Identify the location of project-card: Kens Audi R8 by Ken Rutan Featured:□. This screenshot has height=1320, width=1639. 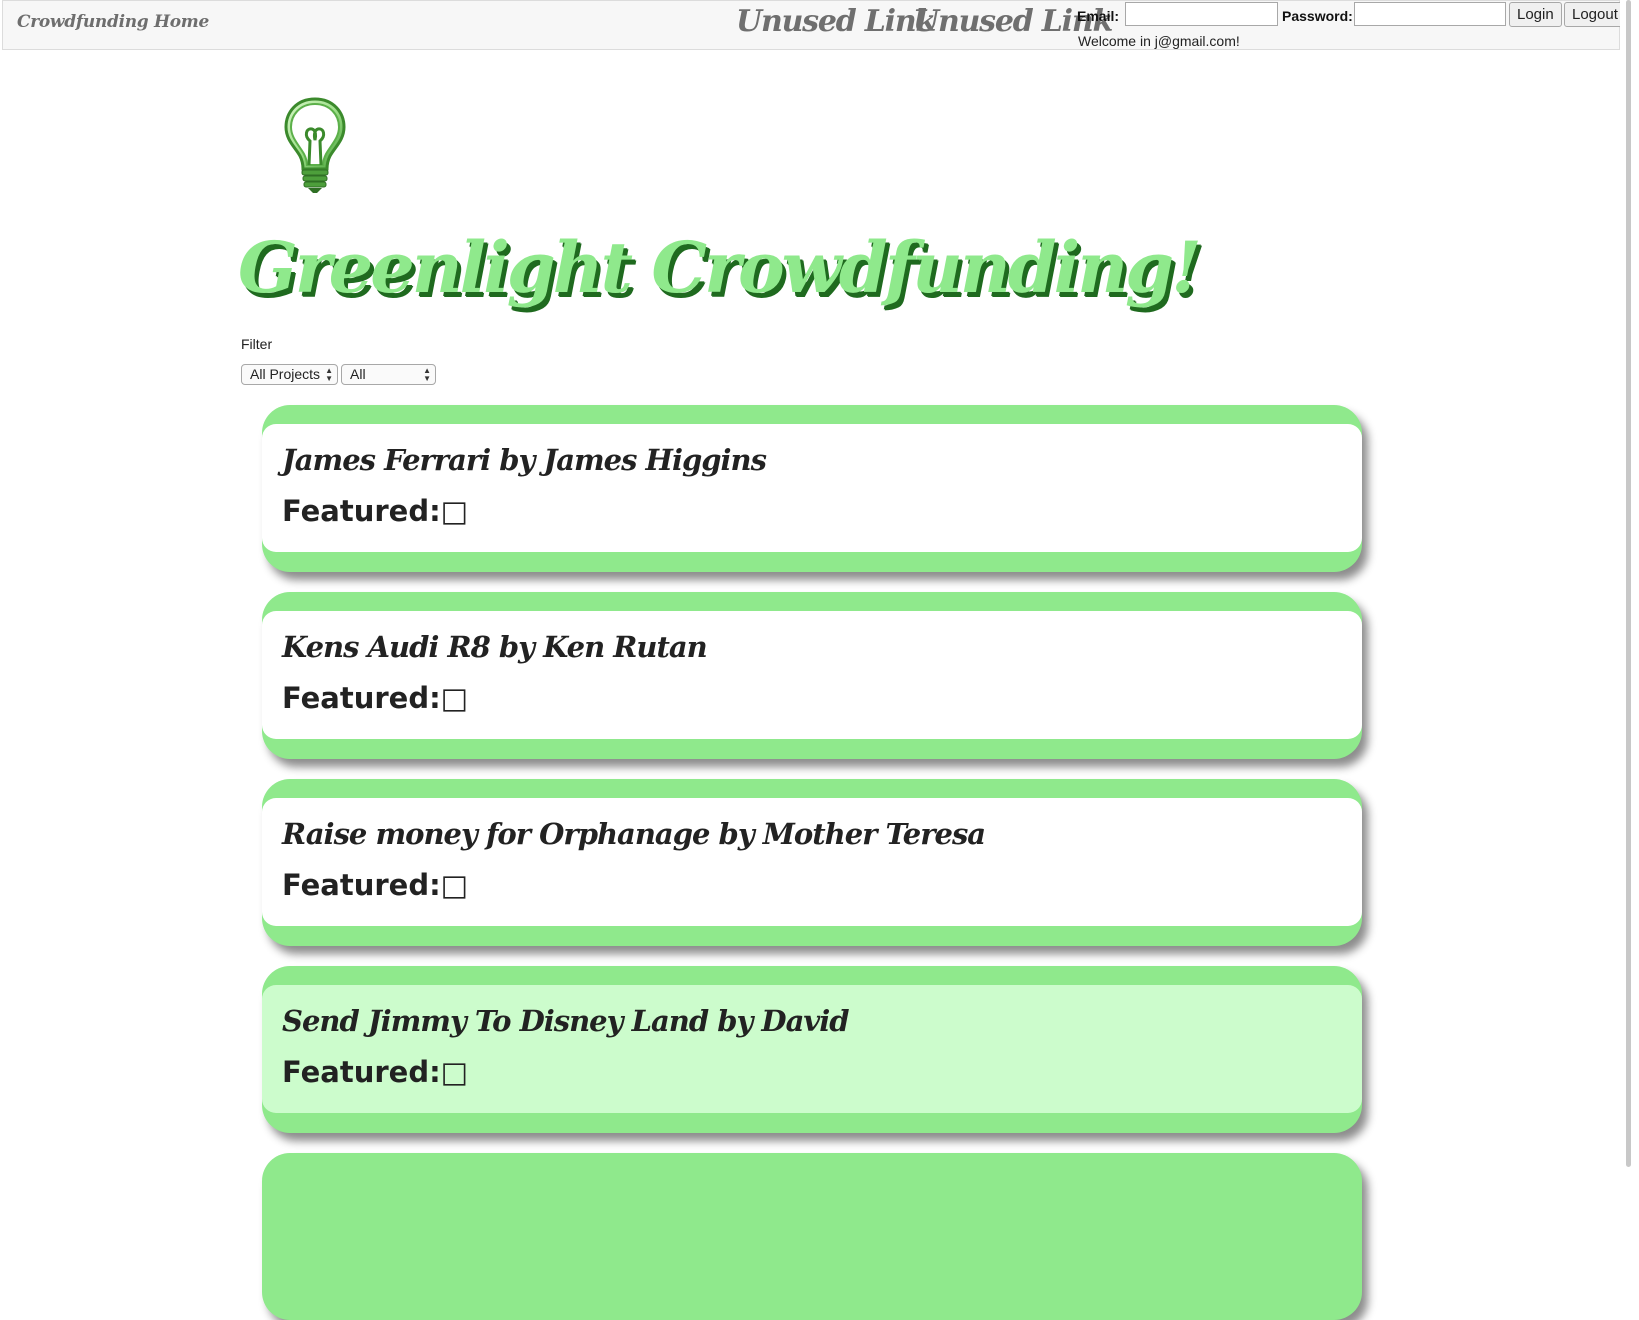
(812, 675).